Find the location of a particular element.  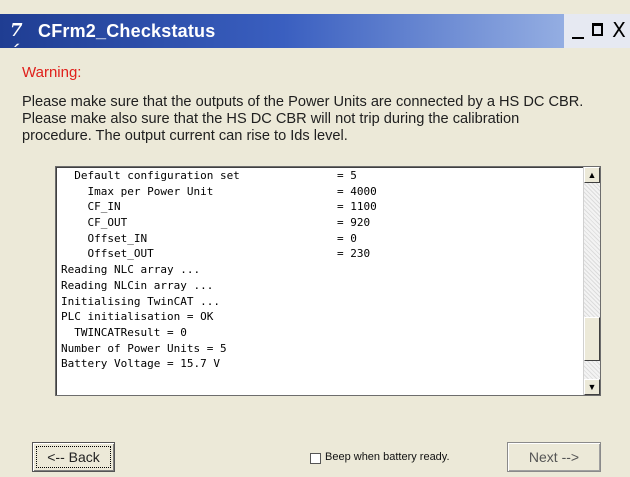

log-line-text: TWINCATResult = 0 is located at coordinates (124, 332).